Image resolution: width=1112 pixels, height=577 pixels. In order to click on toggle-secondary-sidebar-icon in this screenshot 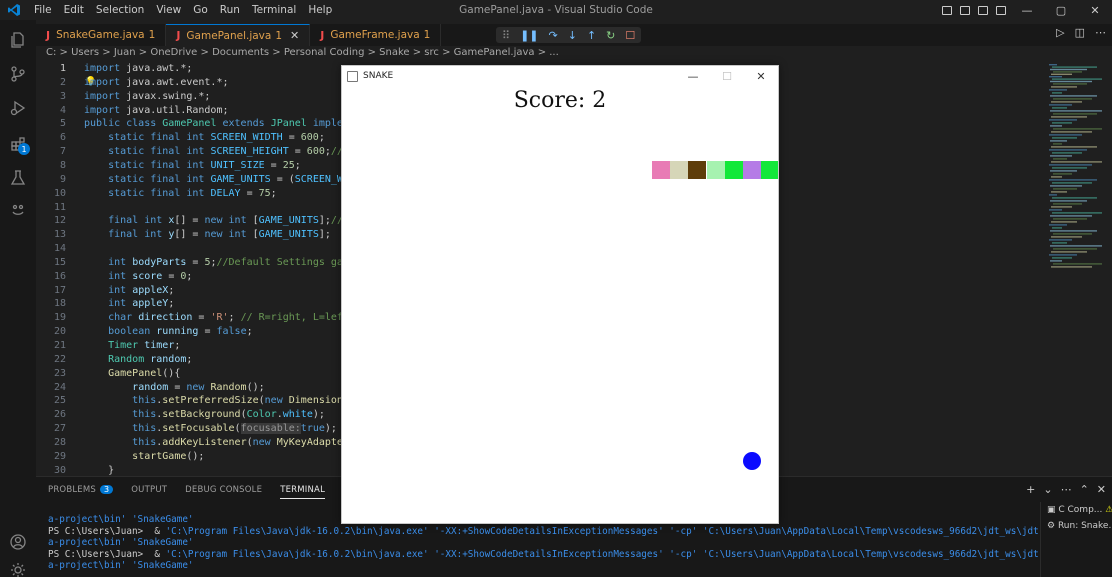, I will do `click(983, 10)`.